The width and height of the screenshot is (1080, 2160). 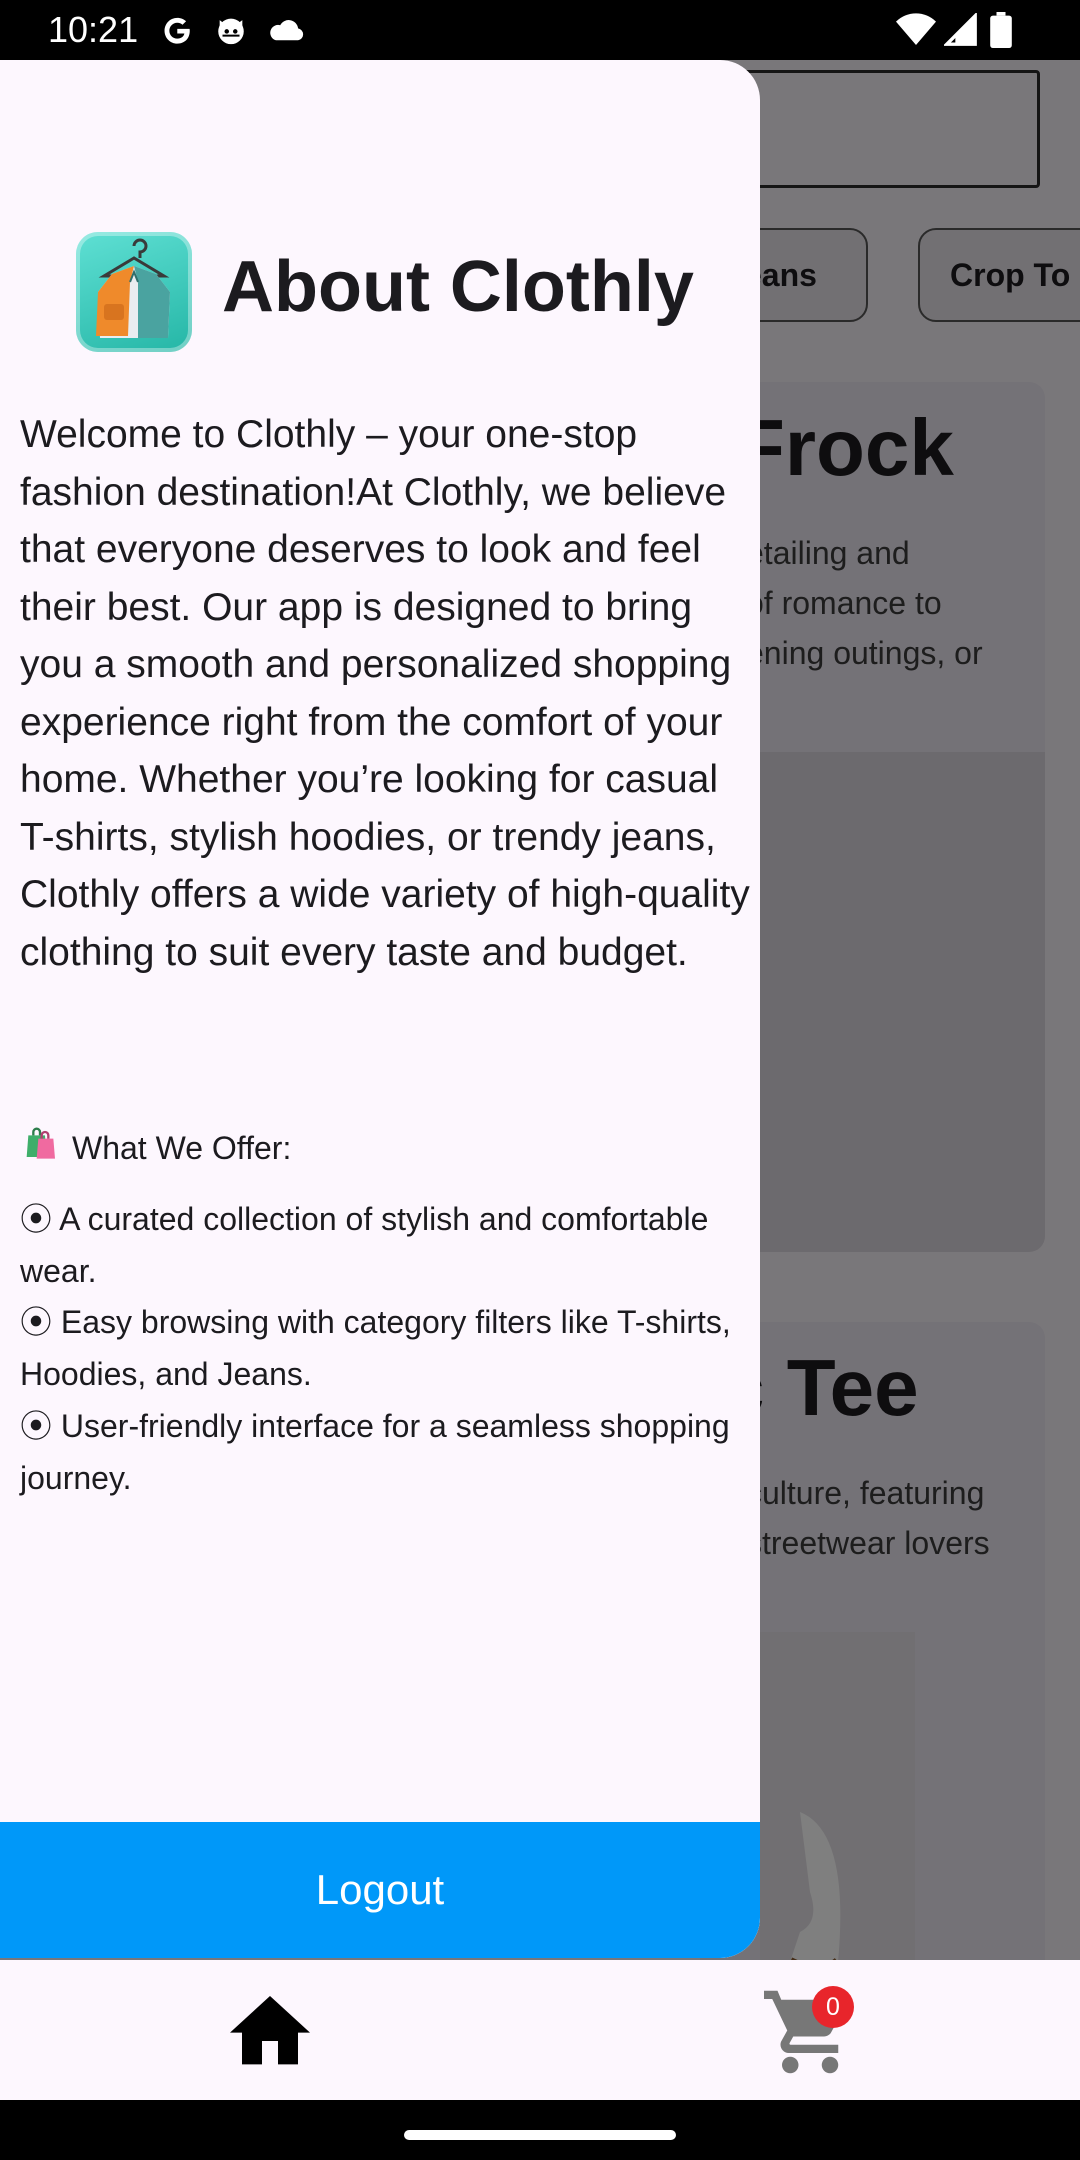 I want to click on bottom-navigation: 0, so click(x=540, y=2030).